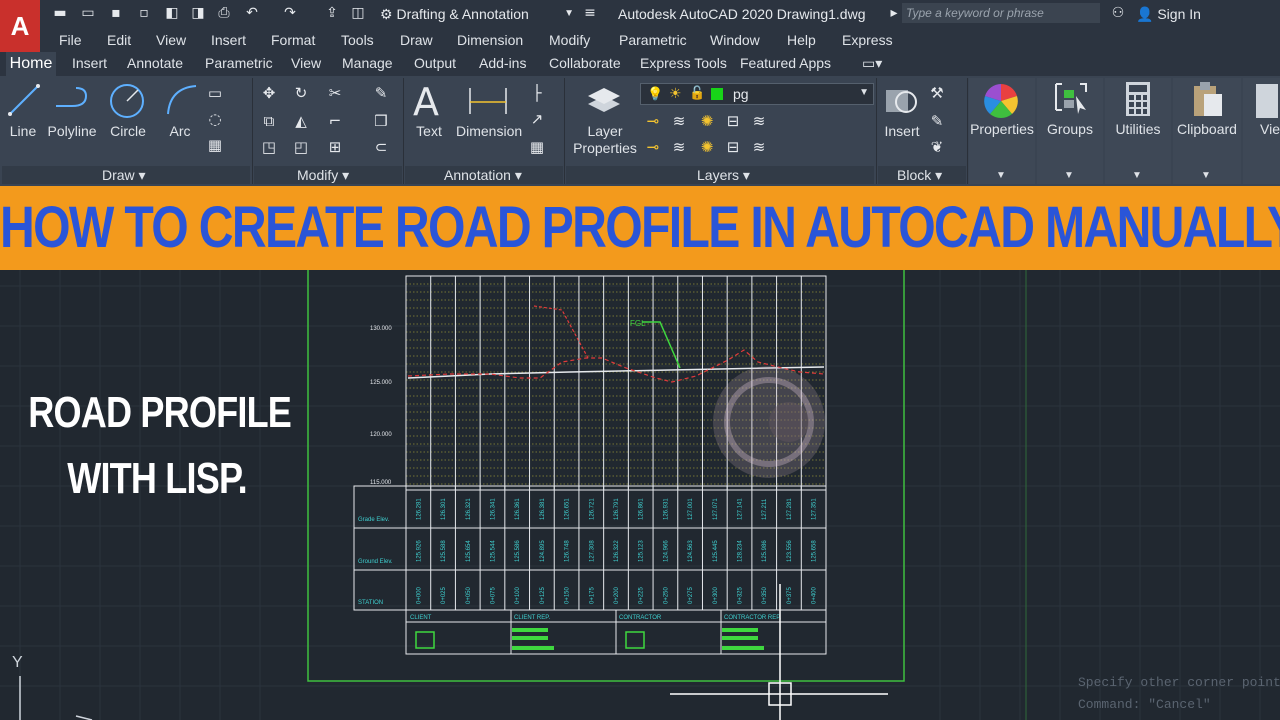  Describe the element at coordinates (653, 121) in the screenshot. I see `layer-off-icon: ⊸` at that location.